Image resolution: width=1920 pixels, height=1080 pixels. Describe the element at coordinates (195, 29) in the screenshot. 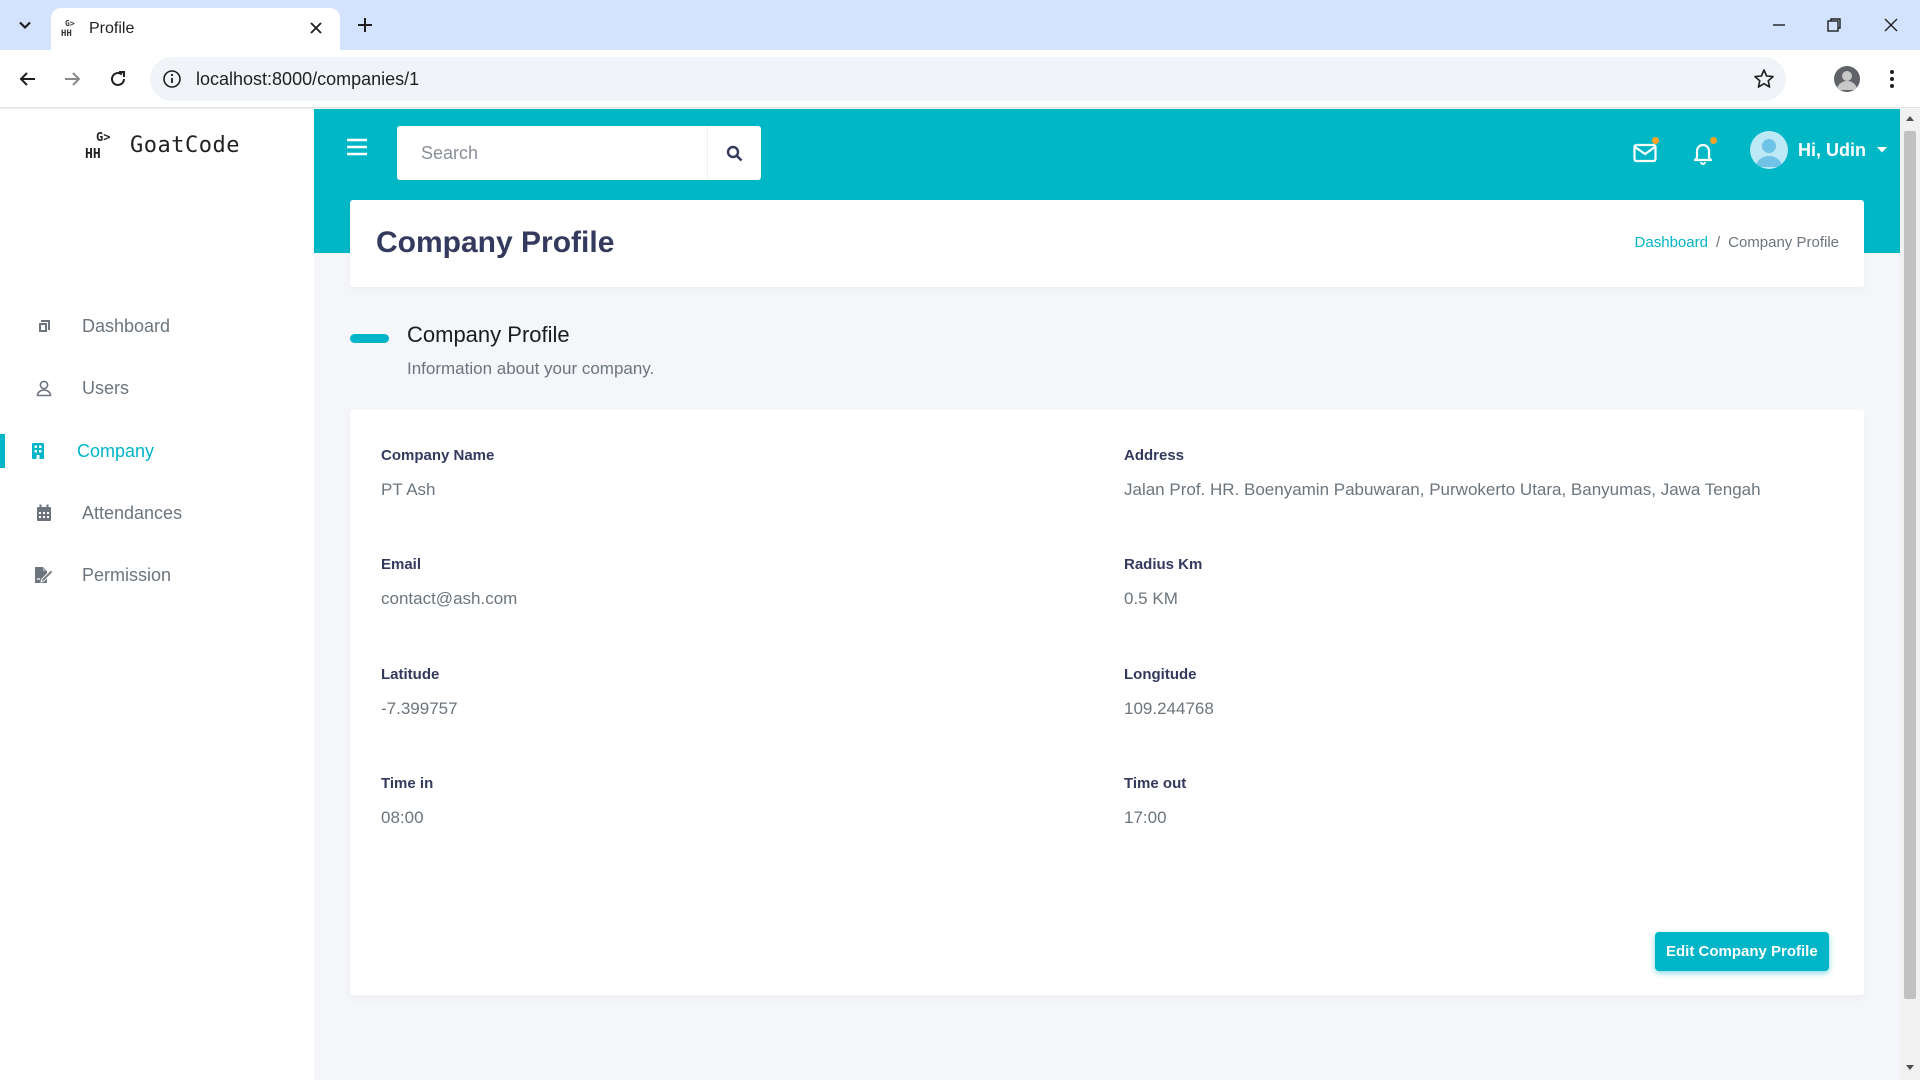

I see `browser-tab: G> HH Profile` at that location.